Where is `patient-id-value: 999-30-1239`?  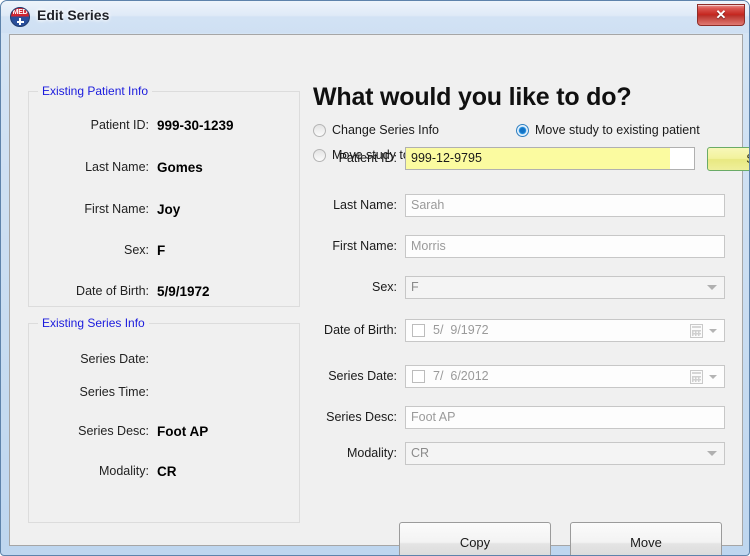 patient-id-value: 999-30-1239 is located at coordinates (195, 125).